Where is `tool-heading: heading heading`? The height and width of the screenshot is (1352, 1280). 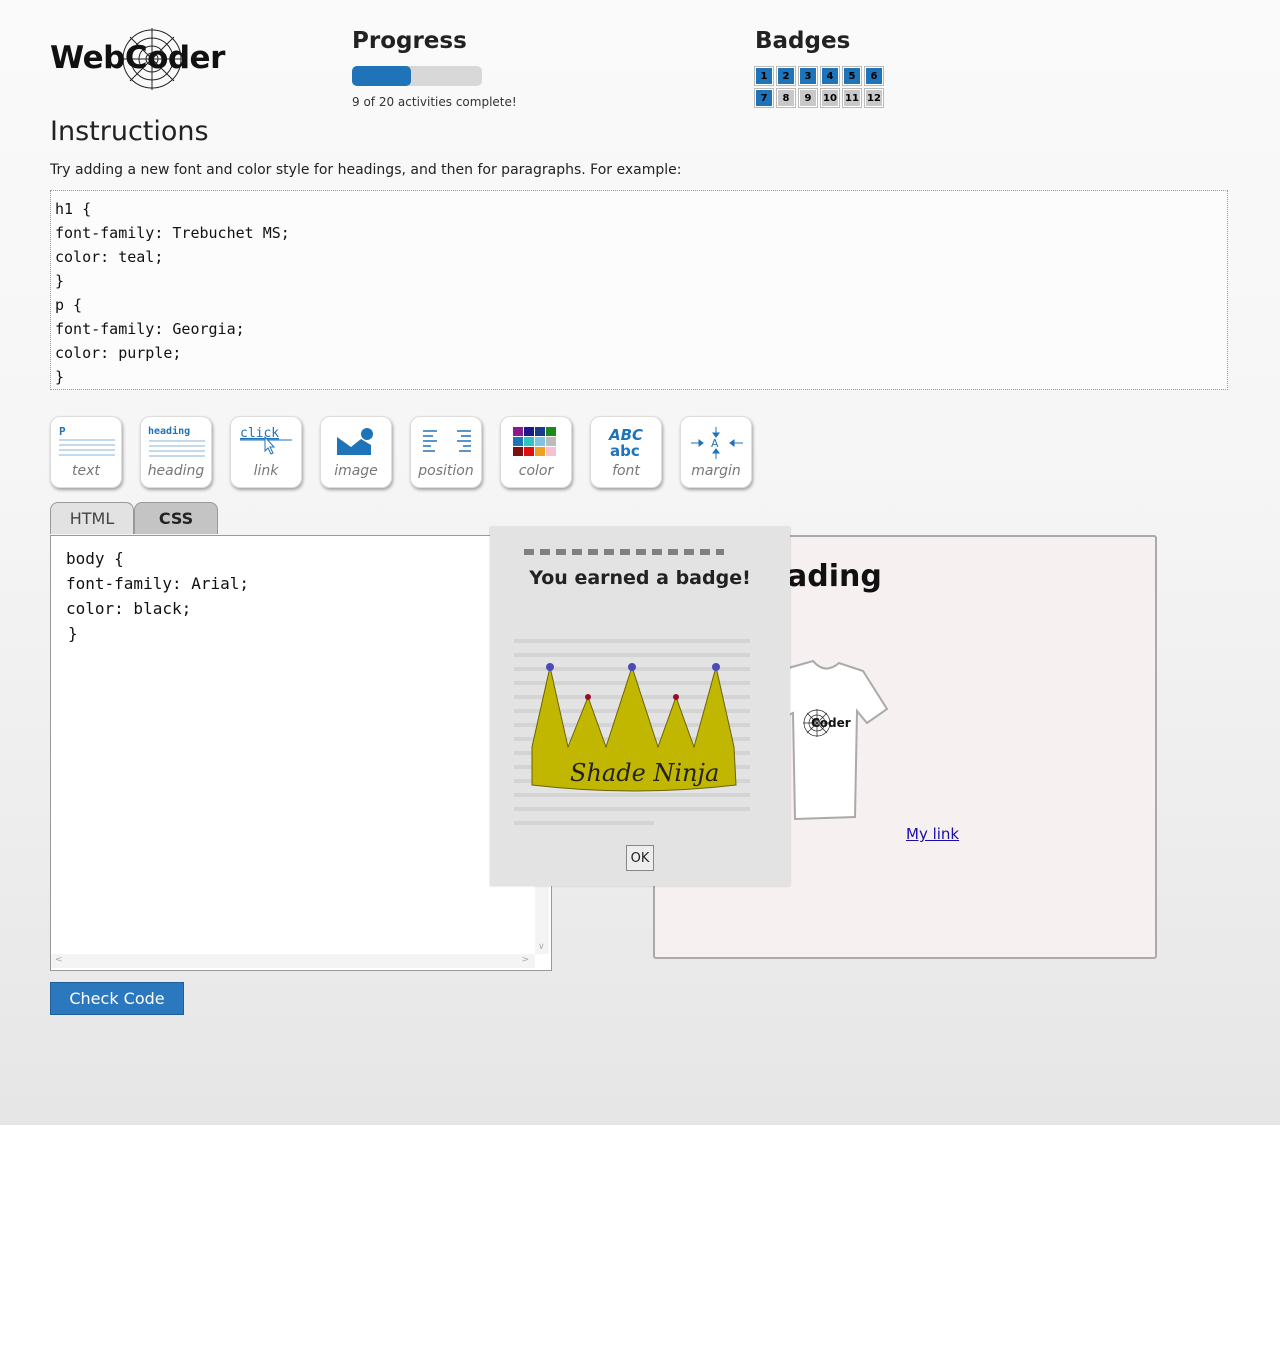 tool-heading: heading heading is located at coordinates (176, 452).